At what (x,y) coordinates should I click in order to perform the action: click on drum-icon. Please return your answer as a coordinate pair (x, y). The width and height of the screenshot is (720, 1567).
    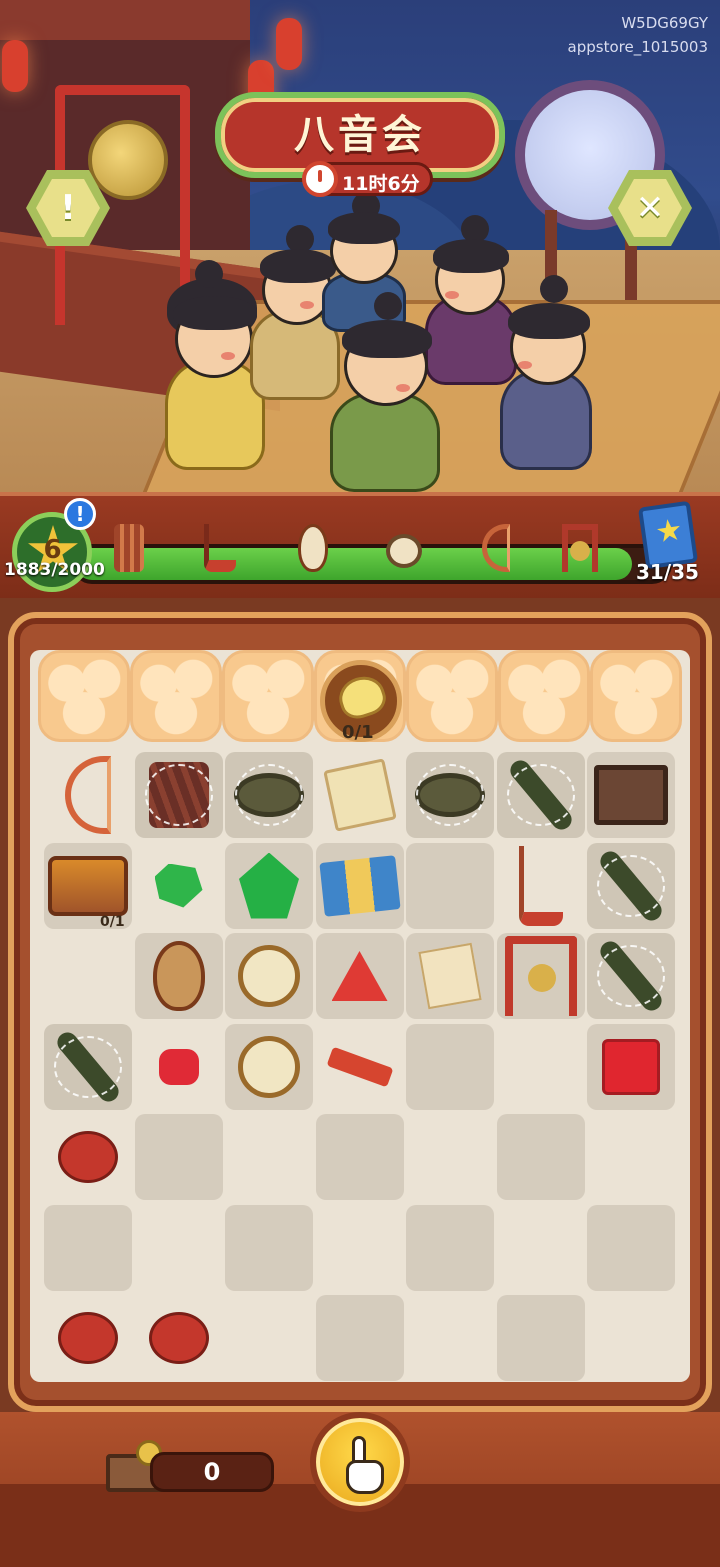
    Looking at the image, I should click on (403, 548).